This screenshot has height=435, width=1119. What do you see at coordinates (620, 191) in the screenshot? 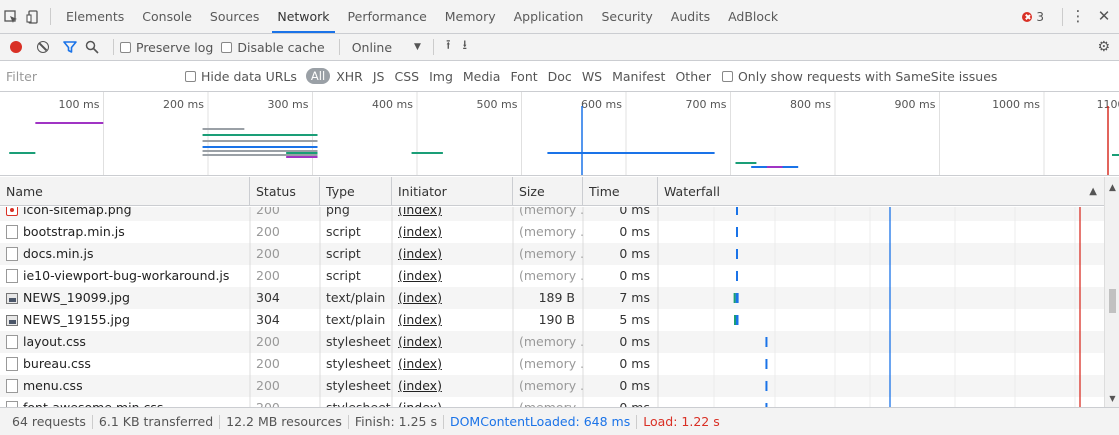
I see `column-header-time: Time` at bounding box center [620, 191].